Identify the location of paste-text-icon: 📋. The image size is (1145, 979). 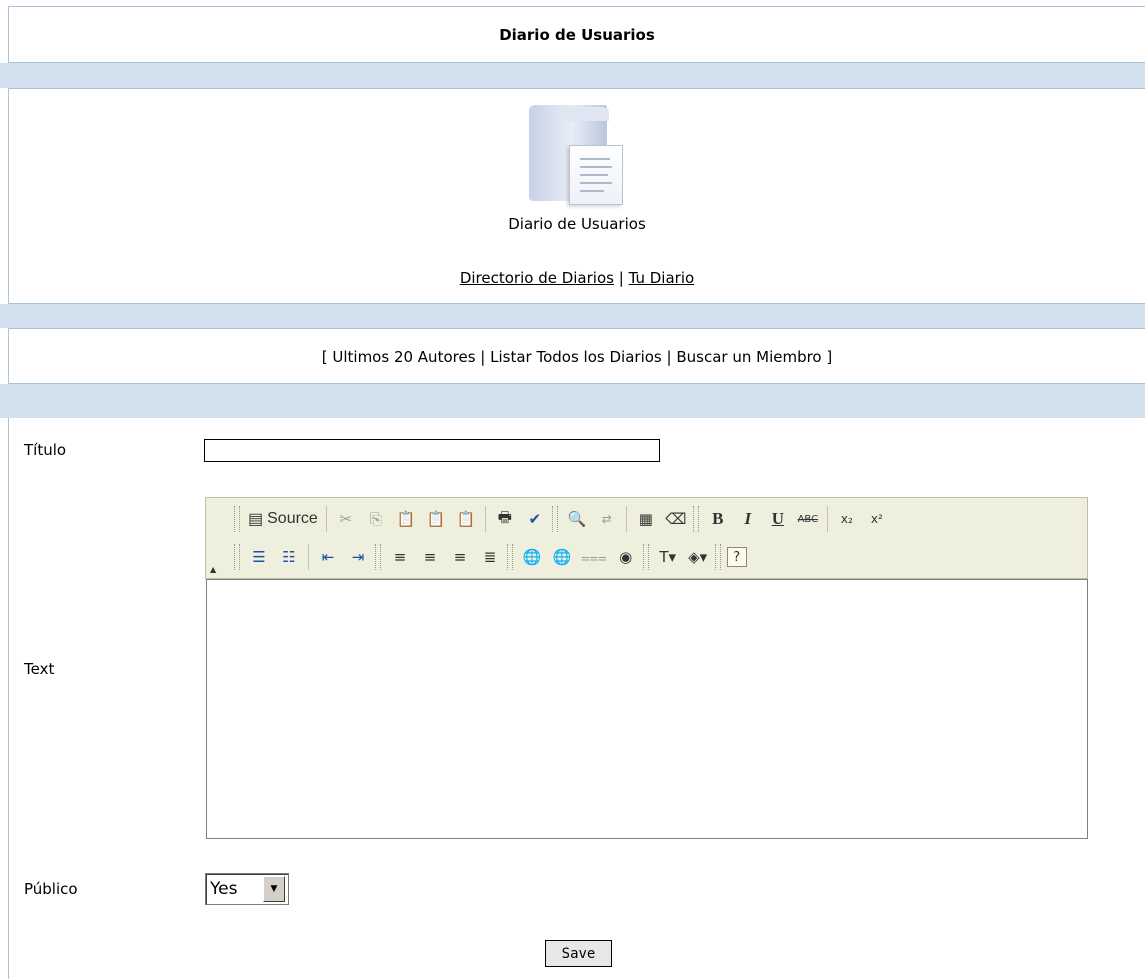
(436, 519).